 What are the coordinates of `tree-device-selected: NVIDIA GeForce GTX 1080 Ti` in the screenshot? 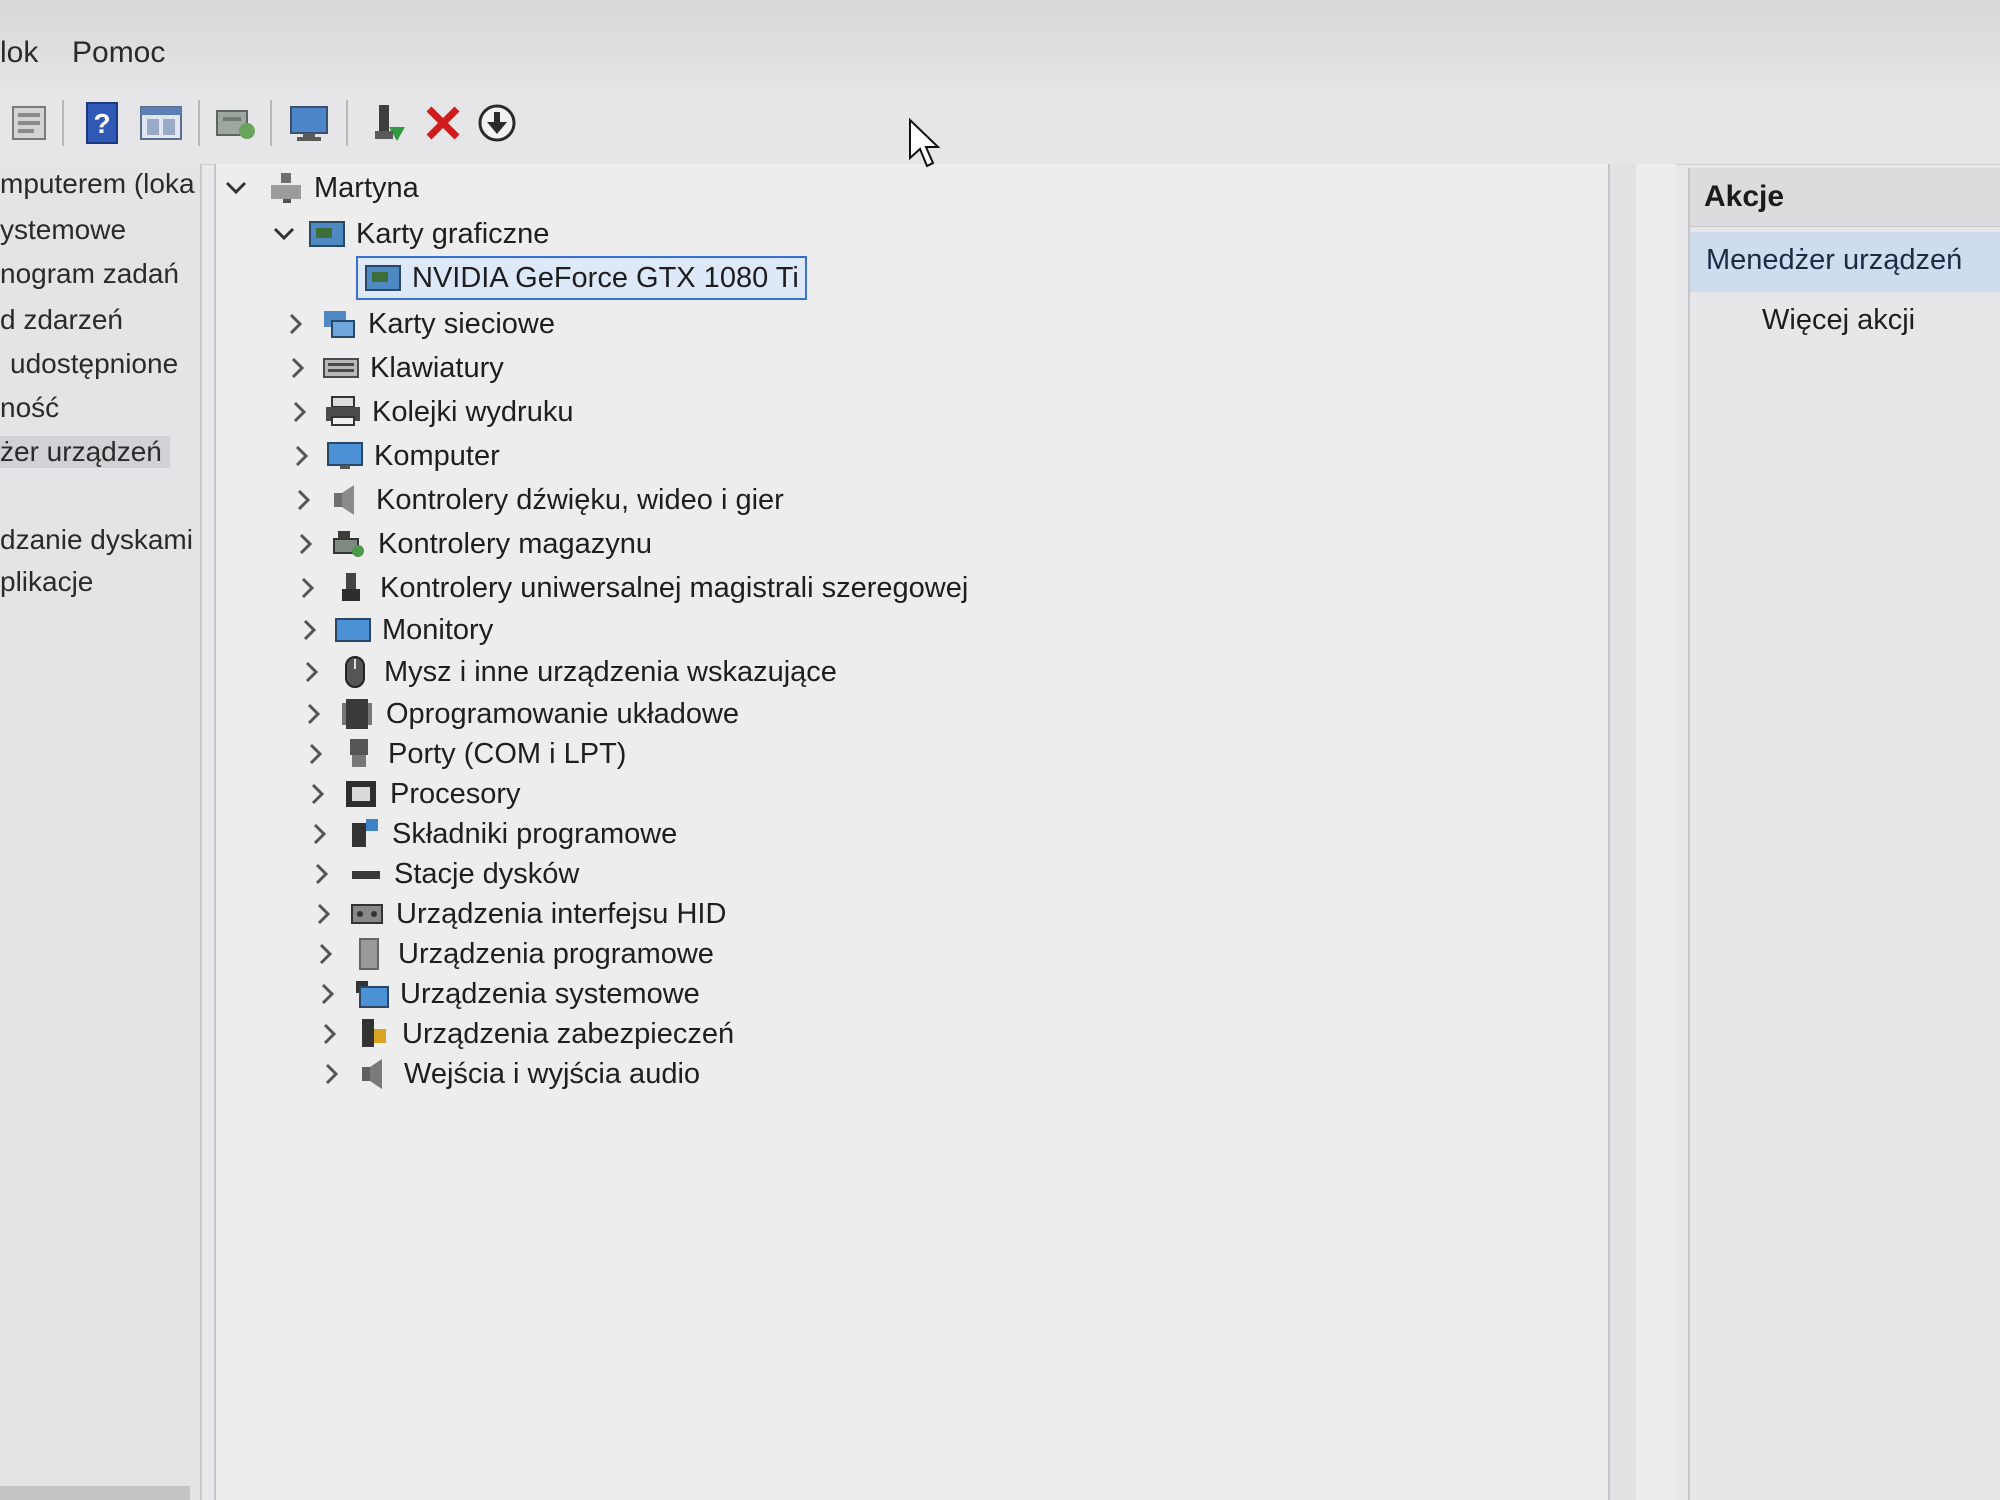 It's located at (581, 278).